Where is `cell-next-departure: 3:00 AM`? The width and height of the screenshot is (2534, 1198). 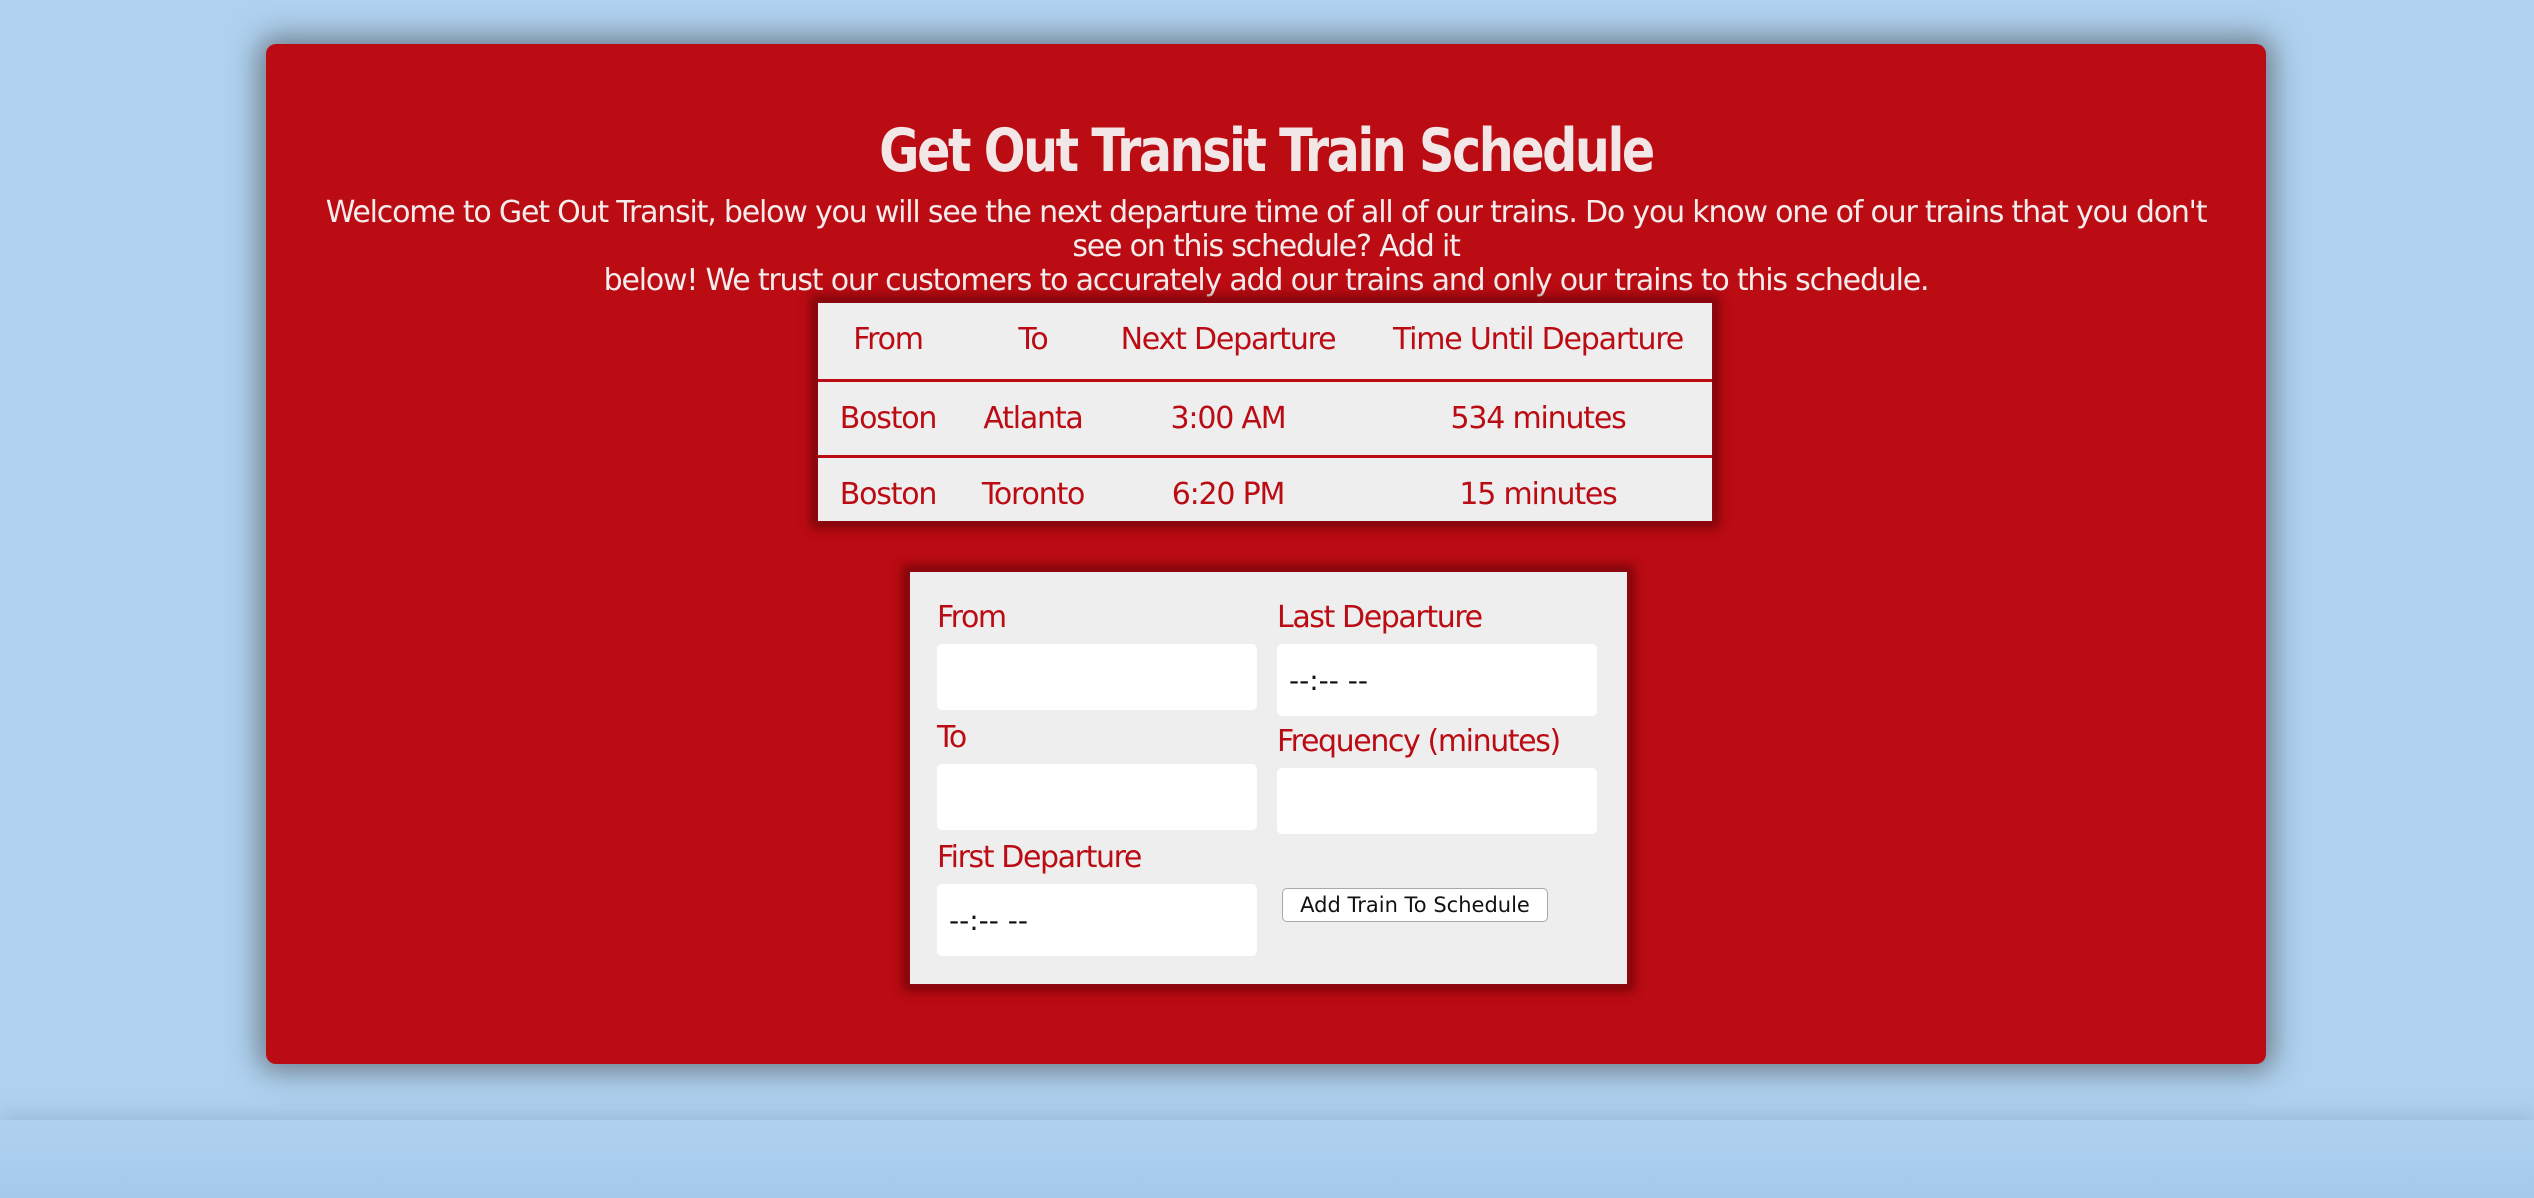 cell-next-departure: 3:00 AM is located at coordinates (1228, 418).